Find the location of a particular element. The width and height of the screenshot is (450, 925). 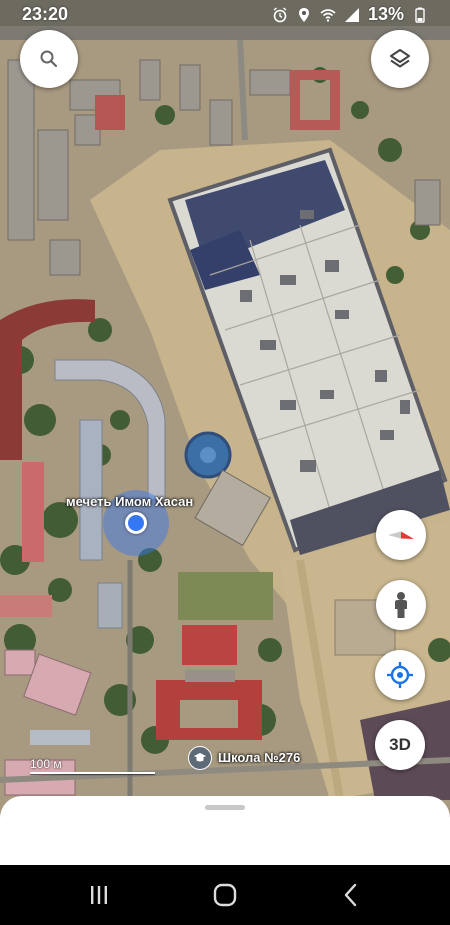

home-icon is located at coordinates (225, 895).